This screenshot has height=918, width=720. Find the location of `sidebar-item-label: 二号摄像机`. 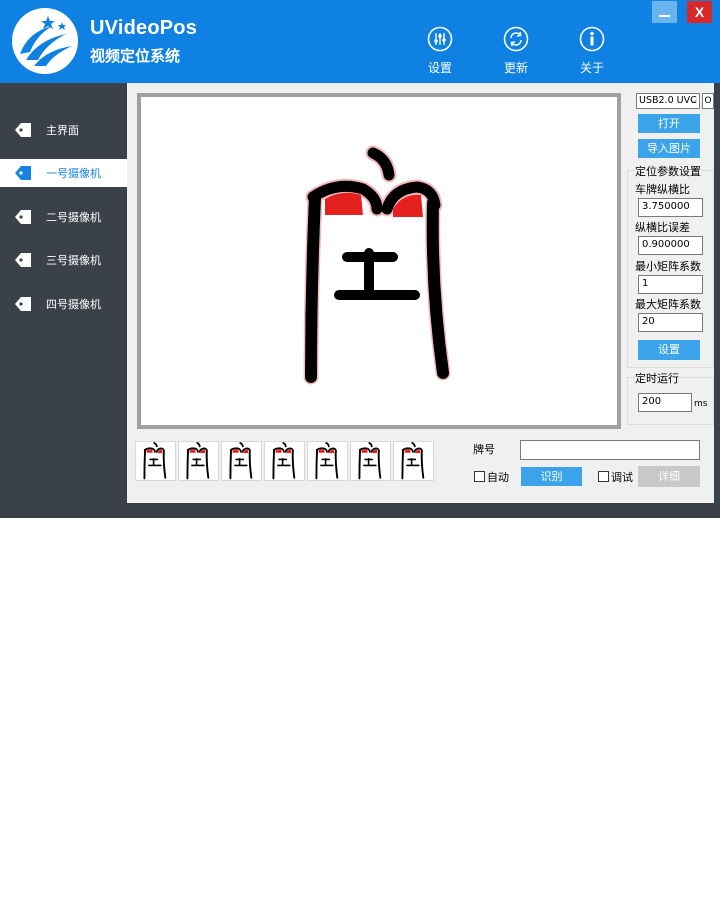

sidebar-item-label: 二号摄像机 is located at coordinates (73, 217).